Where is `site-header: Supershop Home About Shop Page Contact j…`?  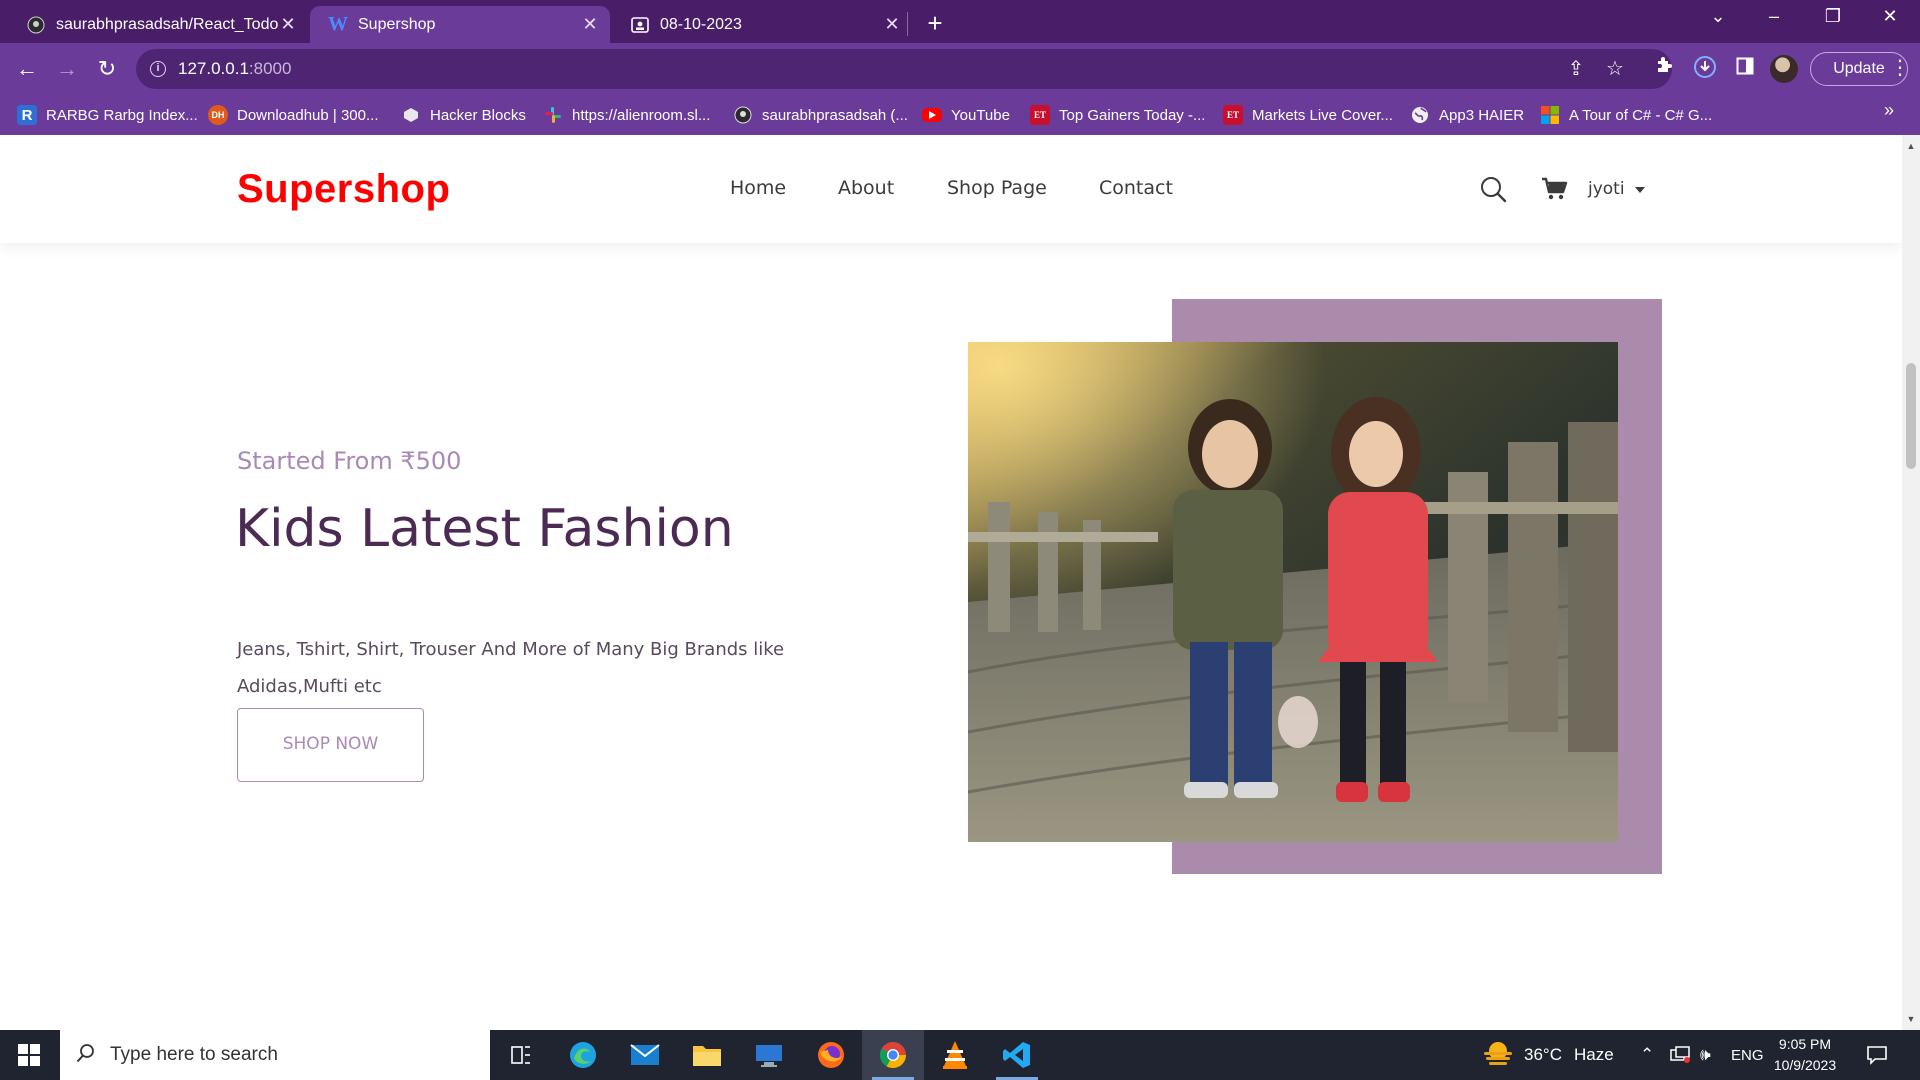
site-header: Supershop Home About Shop Page Contact j… is located at coordinates (951, 189).